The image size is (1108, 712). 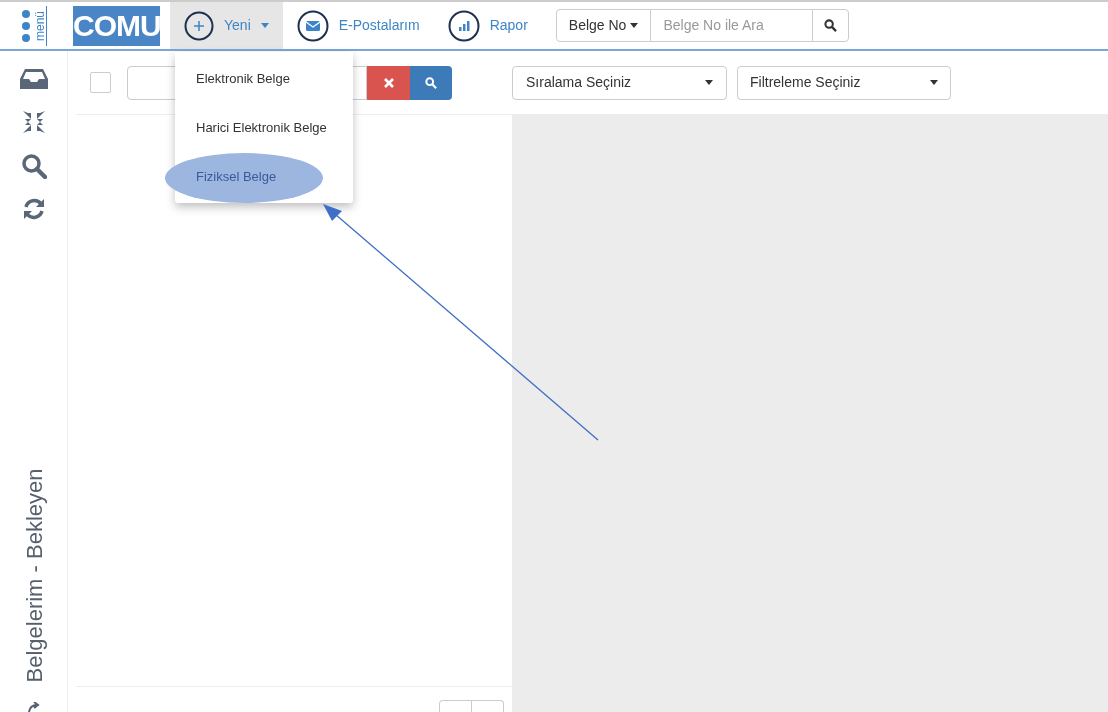 I want to click on clear-button, so click(x=388, y=82).